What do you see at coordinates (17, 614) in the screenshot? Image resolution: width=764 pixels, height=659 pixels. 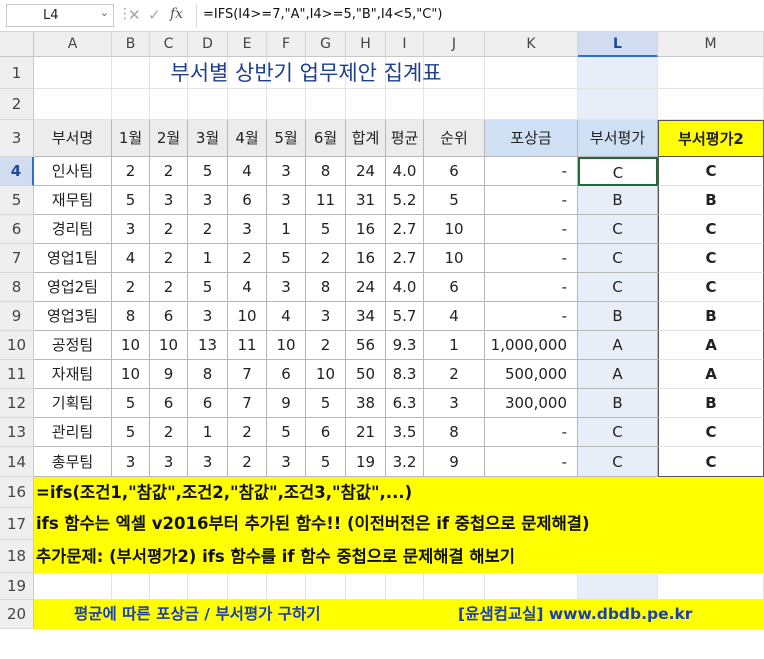 I see `row-header-20: 20` at bounding box center [17, 614].